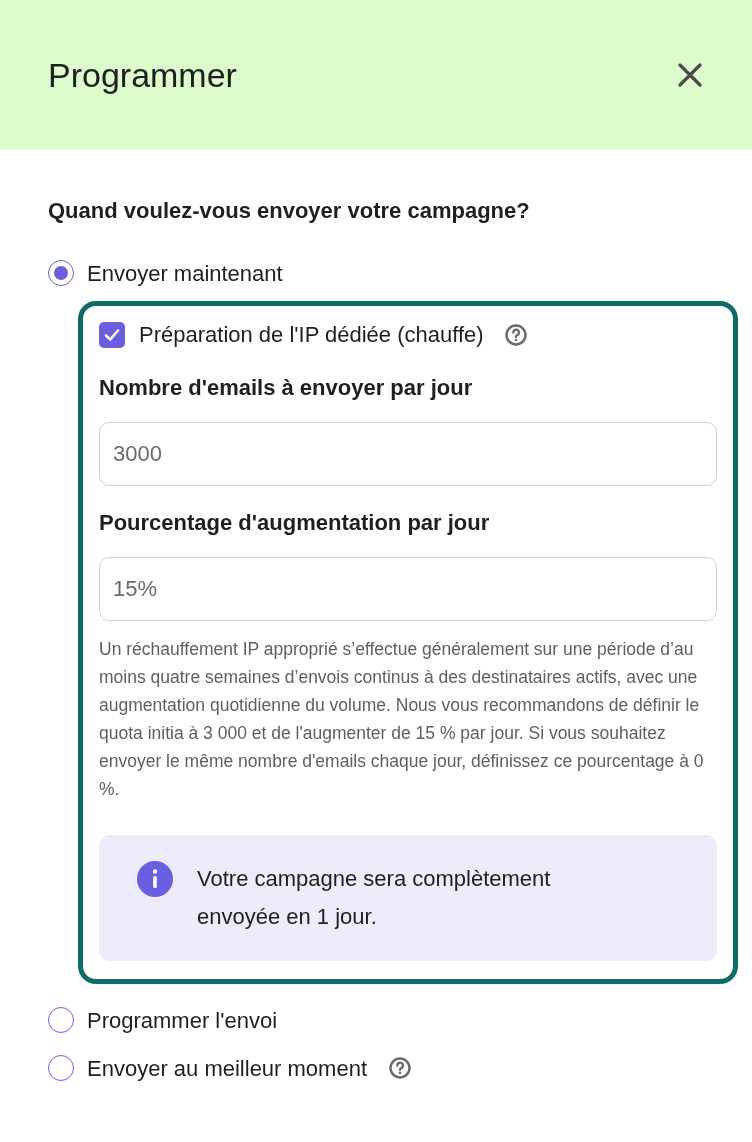 The image size is (752, 1142). Describe the element at coordinates (374, 898) in the screenshot. I see `info-text: Votre campagne sera complètement envoyée en 1 jour.` at that location.